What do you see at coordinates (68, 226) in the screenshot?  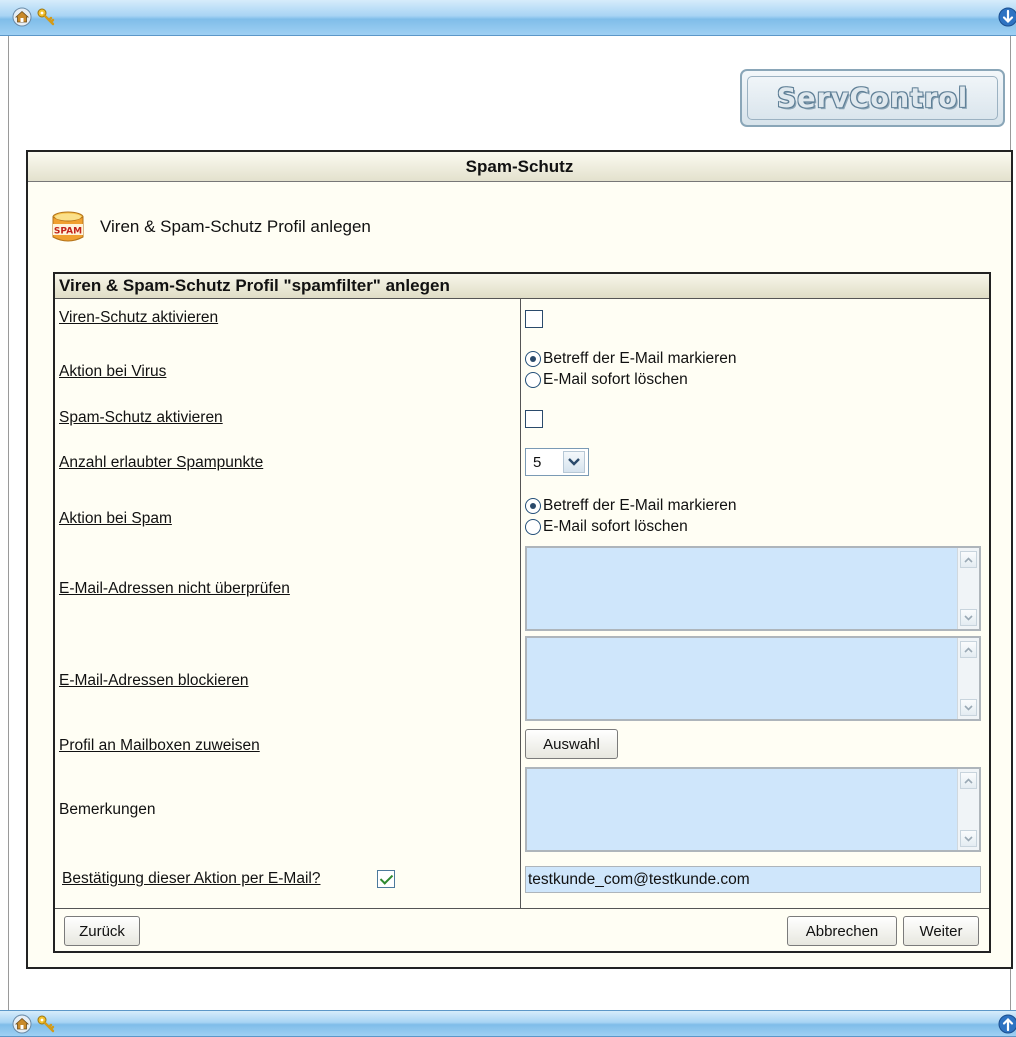 I see `spam-icon: SPAM` at bounding box center [68, 226].